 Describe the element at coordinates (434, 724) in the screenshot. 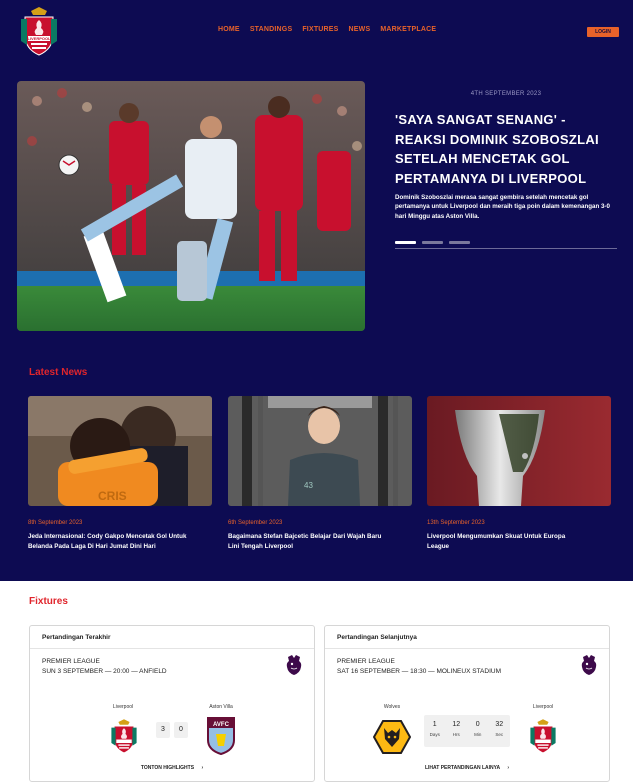

I see `countdown-value: 1` at that location.